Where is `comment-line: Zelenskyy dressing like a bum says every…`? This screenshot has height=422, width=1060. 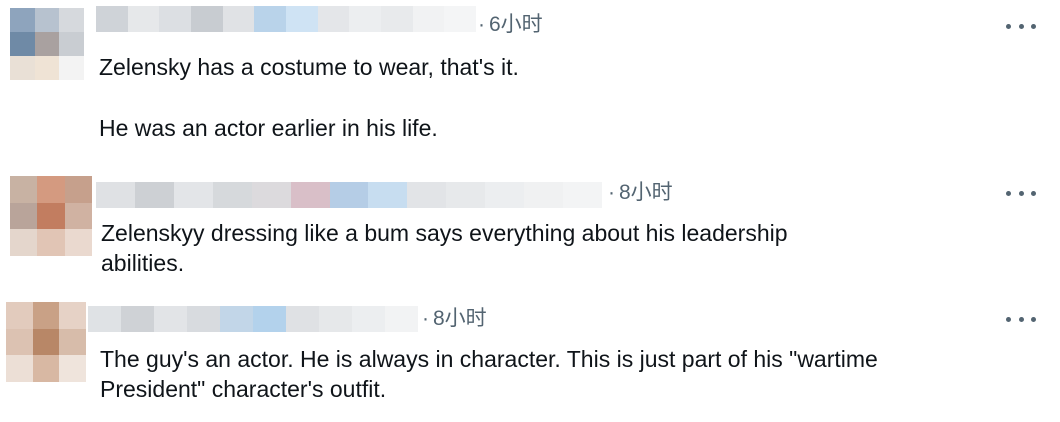
comment-line: Zelenskyy dressing like a bum says every… is located at coordinates (444, 233).